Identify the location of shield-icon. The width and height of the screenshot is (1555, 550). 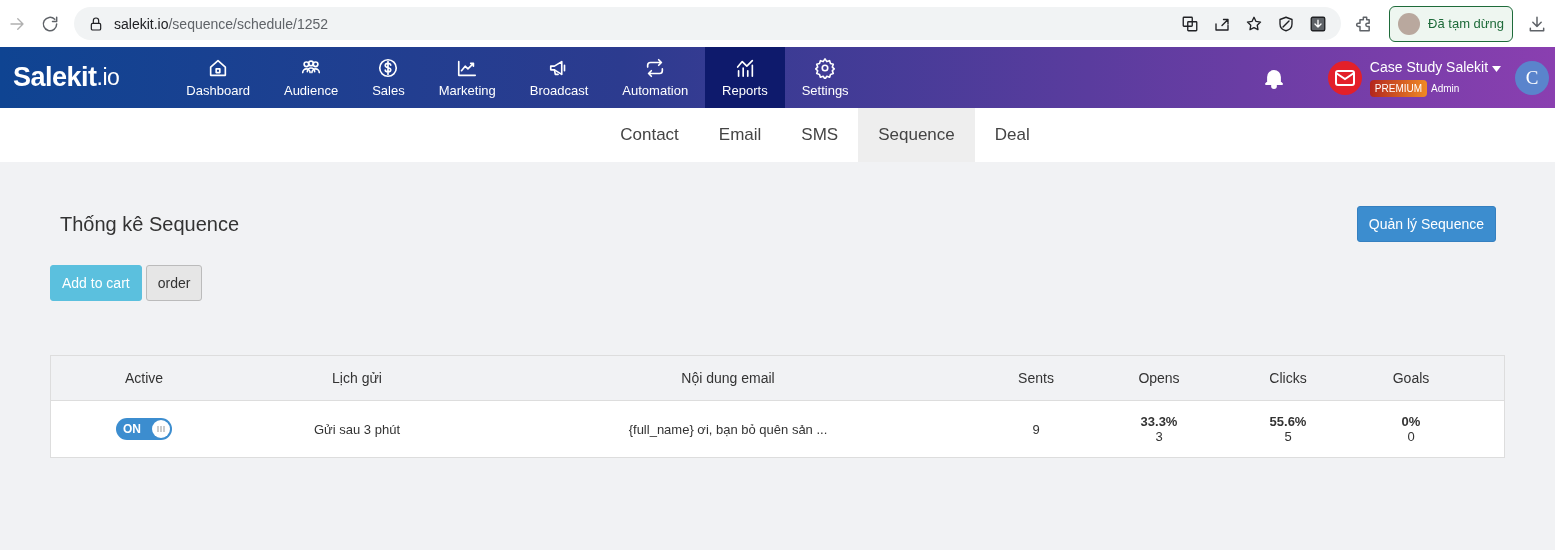
(1286, 23).